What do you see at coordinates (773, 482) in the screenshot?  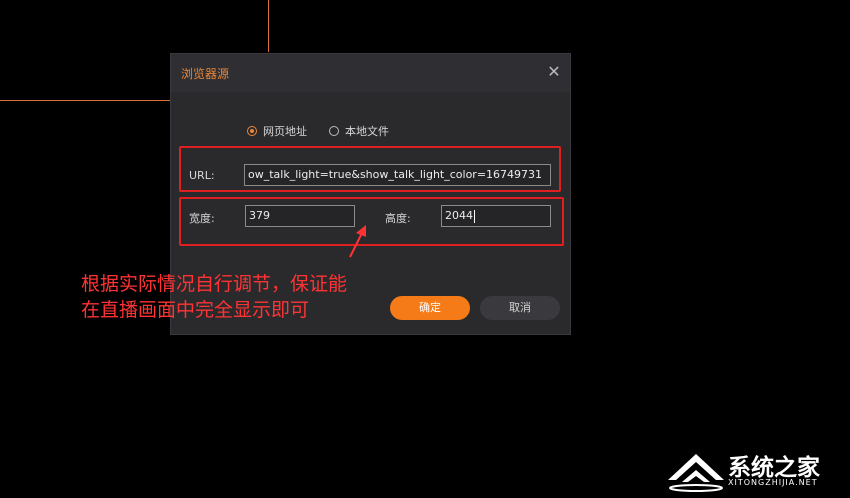 I see `watermark-subtext: XITONGZHIJIA.NET` at bounding box center [773, 482].